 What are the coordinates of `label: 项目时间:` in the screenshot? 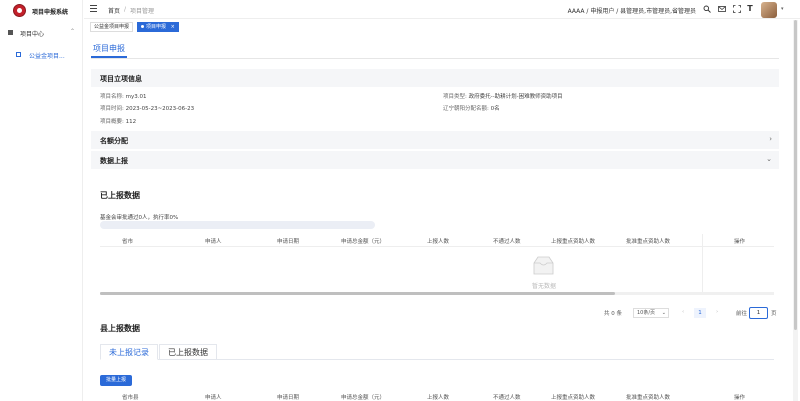 It's located at (112, 109).